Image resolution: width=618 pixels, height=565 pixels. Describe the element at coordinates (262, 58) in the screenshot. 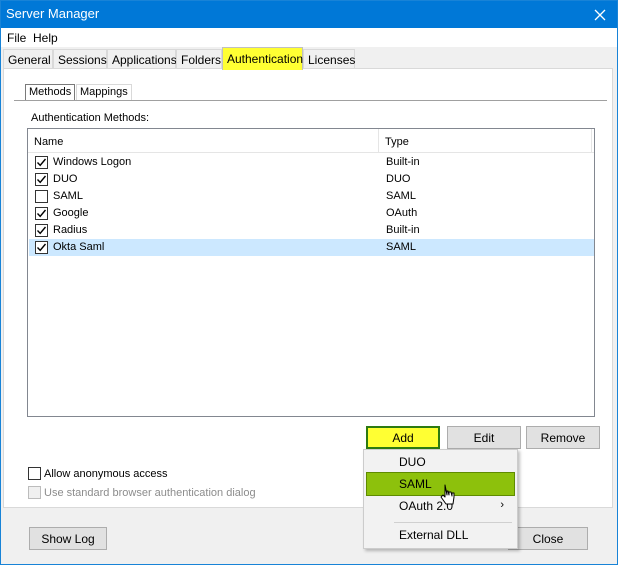

I see `tab-authentication: Authentication` at that location.